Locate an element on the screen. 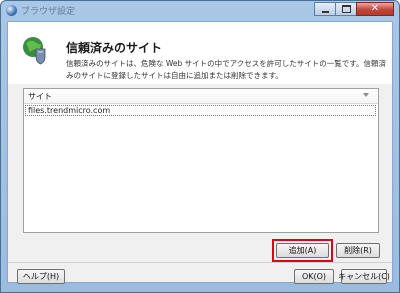 The image size is (400, 293). column-label-site: サイト is located at coordinates (40, 96).